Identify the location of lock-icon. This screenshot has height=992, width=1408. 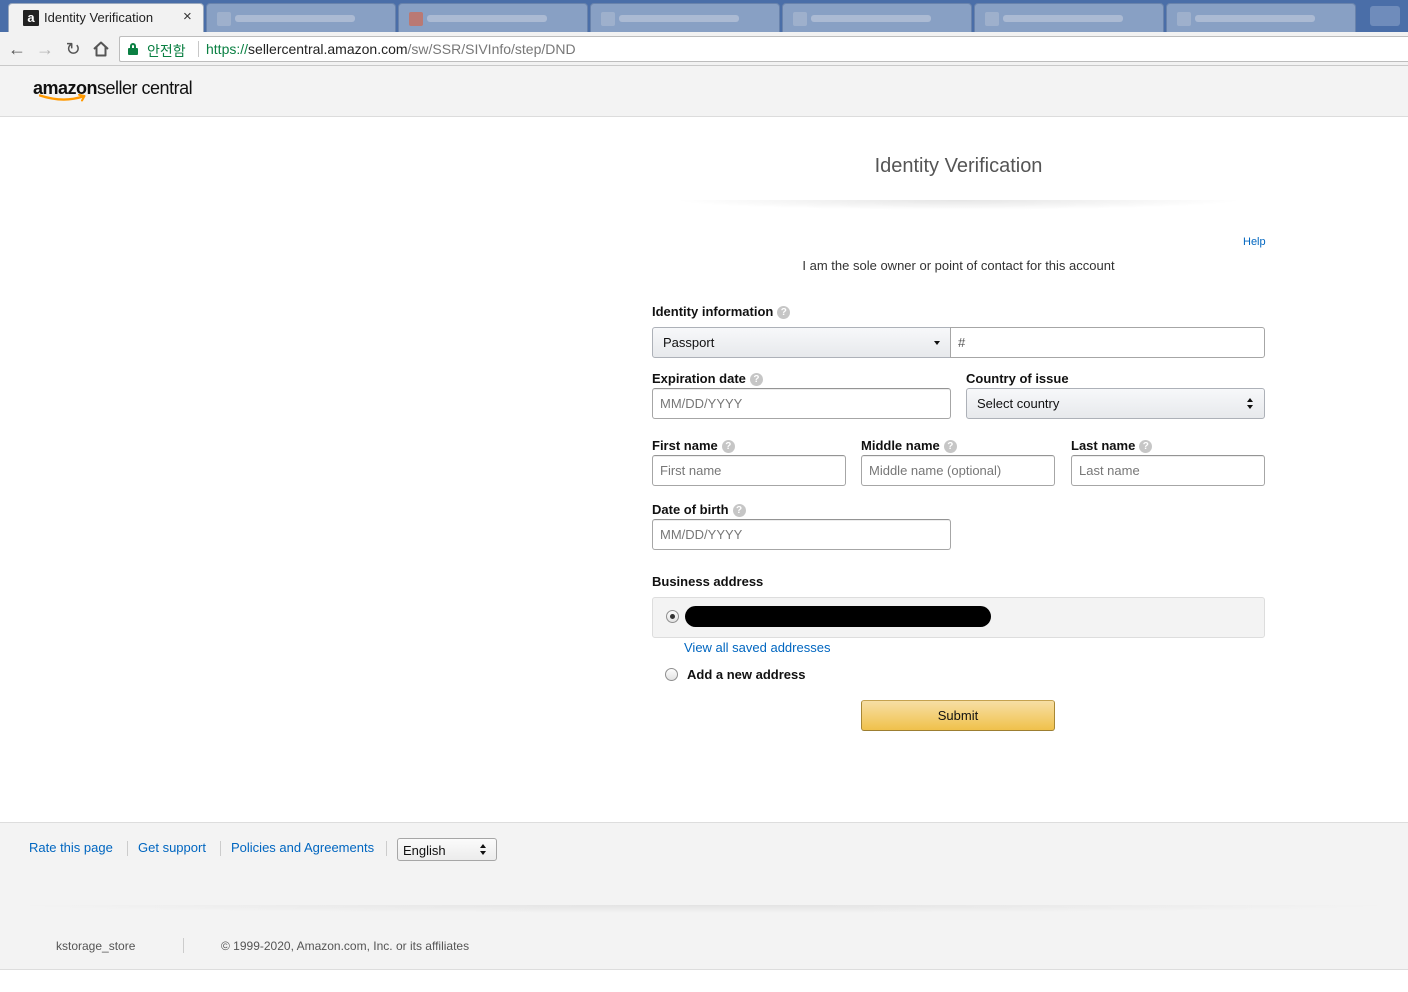
(133, 49).